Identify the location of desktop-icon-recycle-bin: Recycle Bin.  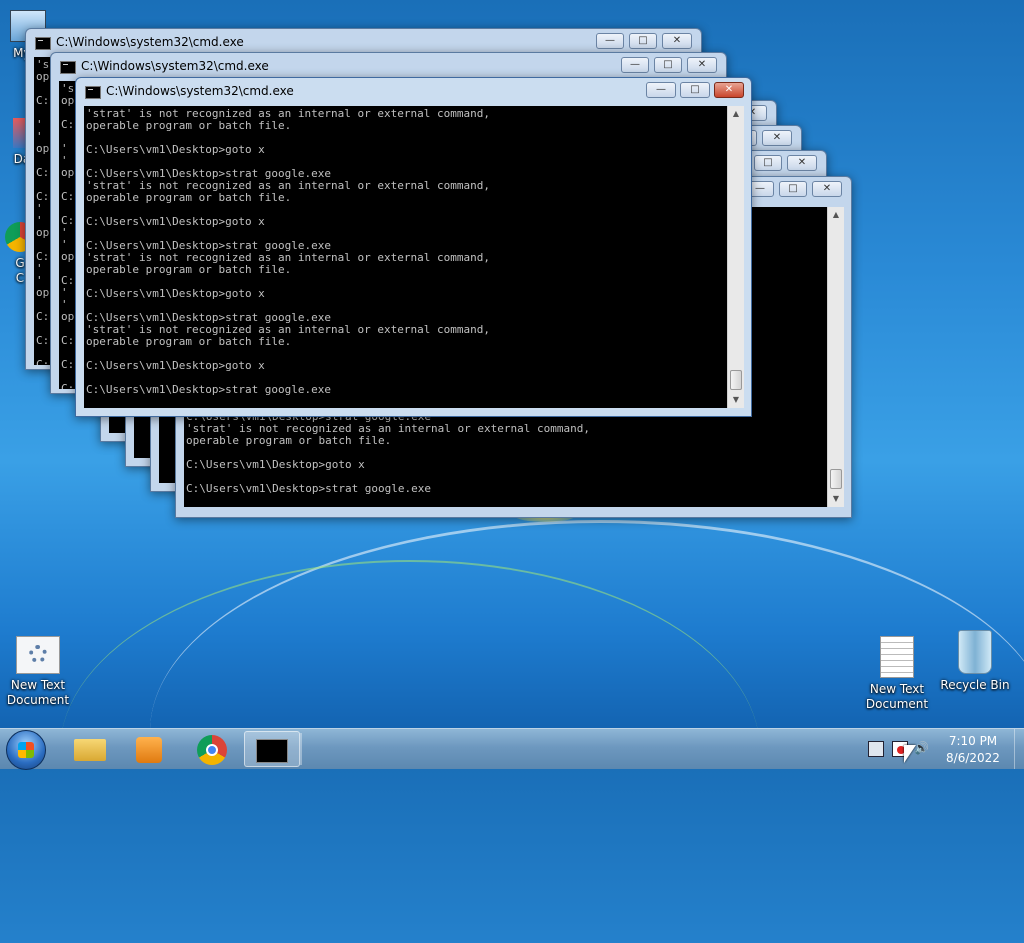
(975, 661).